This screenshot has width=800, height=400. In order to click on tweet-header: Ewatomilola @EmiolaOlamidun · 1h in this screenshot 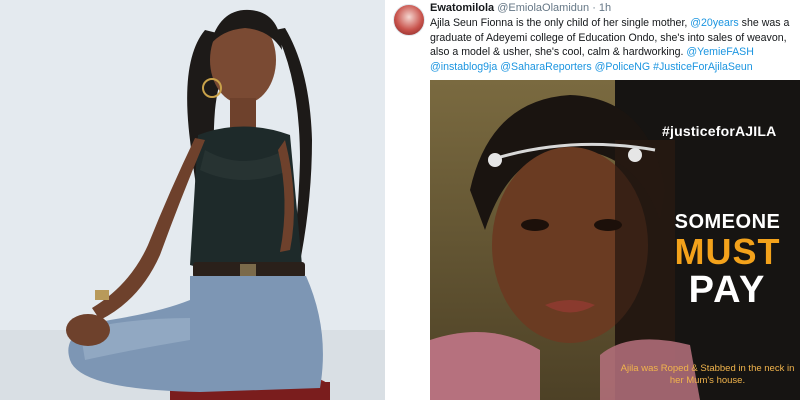, I will do `click(520, 8)`.